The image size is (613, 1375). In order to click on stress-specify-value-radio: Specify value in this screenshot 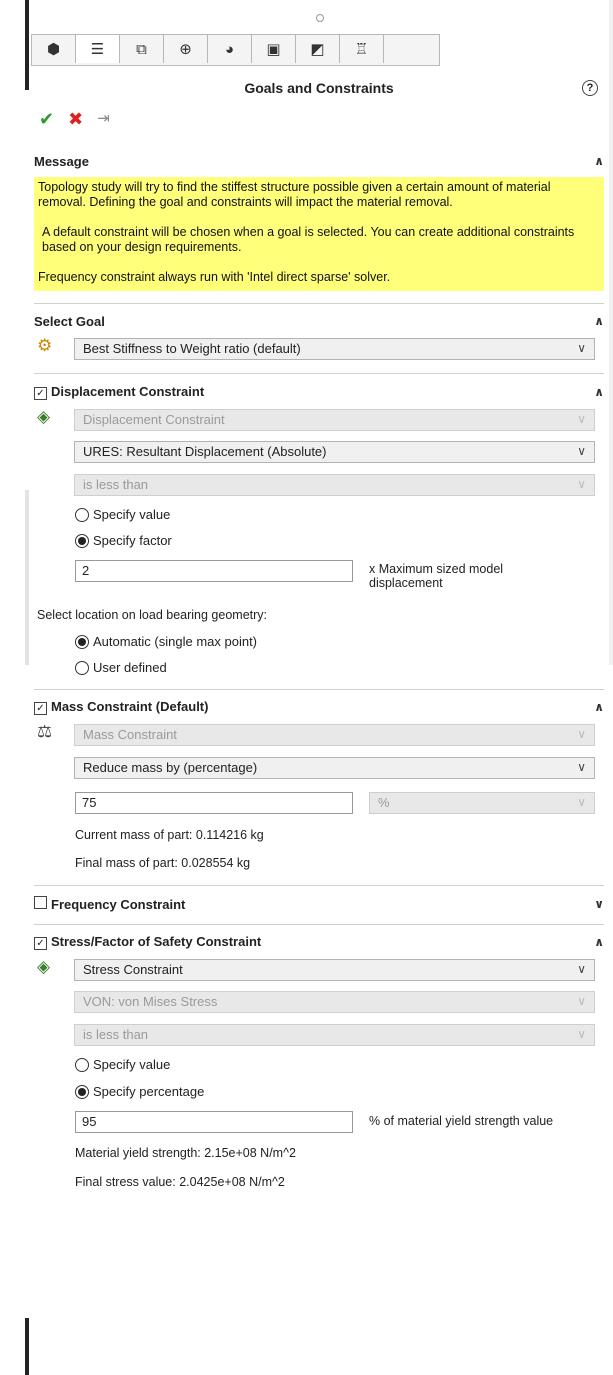, I will do `click(122, 1064)`.